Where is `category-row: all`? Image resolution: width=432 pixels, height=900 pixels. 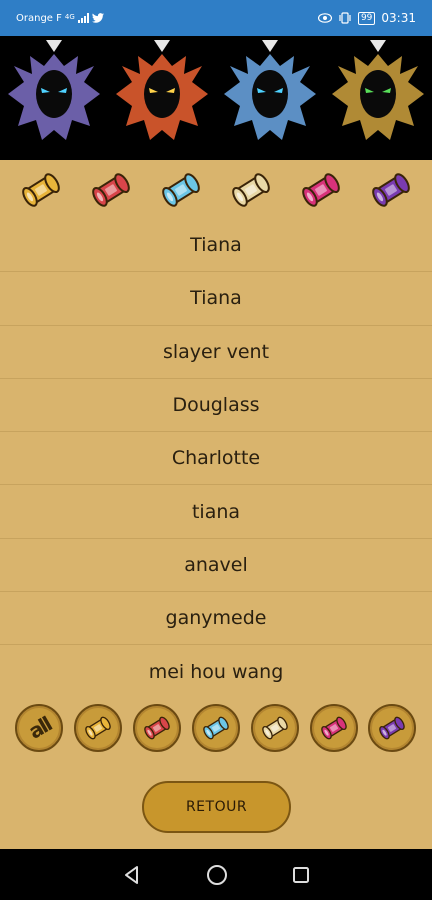 category-row: all is located at coordinates (216, 728).